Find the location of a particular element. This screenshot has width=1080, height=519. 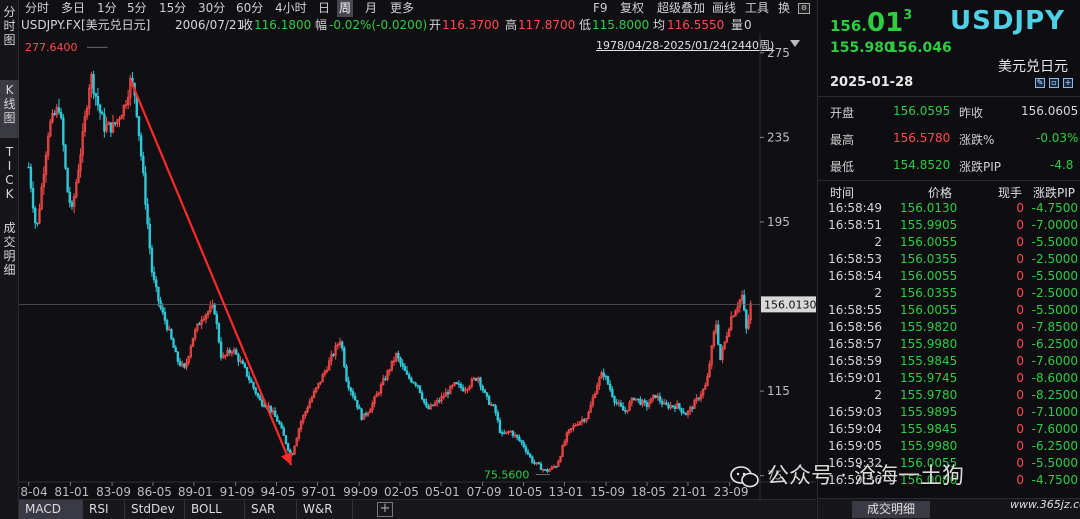

tab-trade-detail: 成交明细 is located at coordinates (9, 253).